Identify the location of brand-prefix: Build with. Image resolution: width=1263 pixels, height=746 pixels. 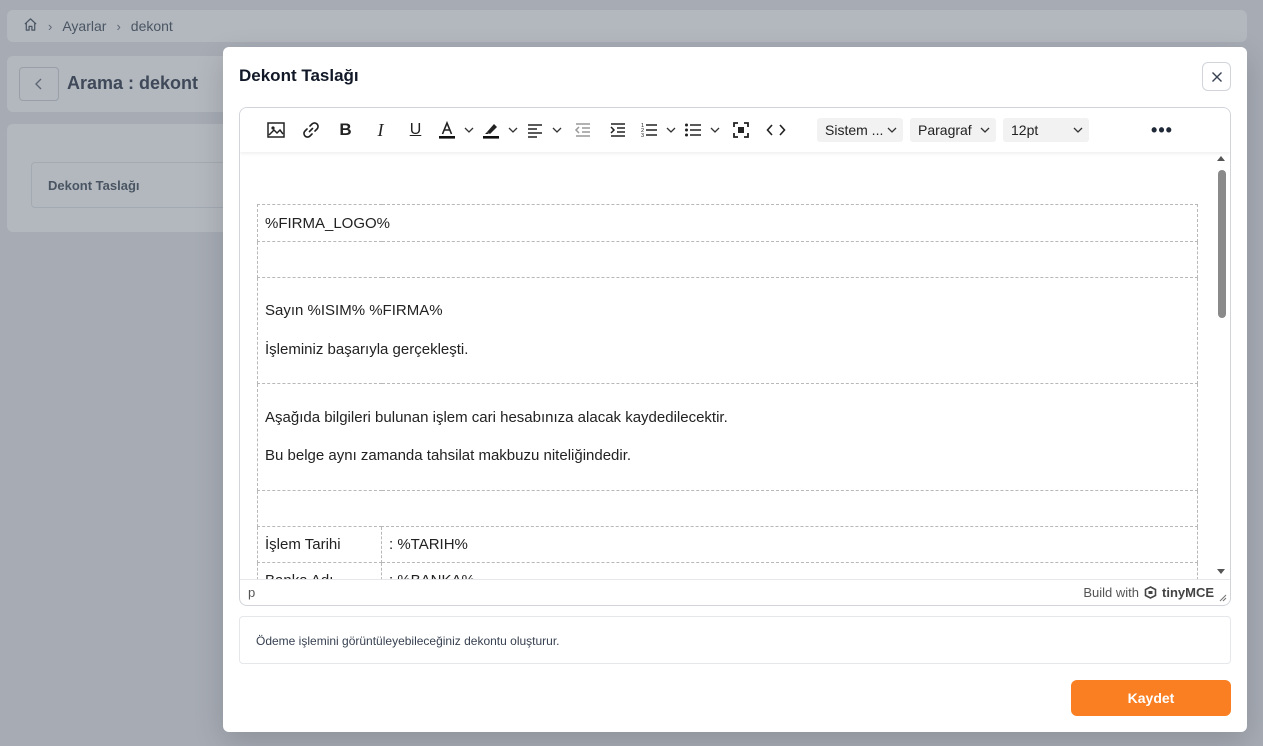
(1111, 592).